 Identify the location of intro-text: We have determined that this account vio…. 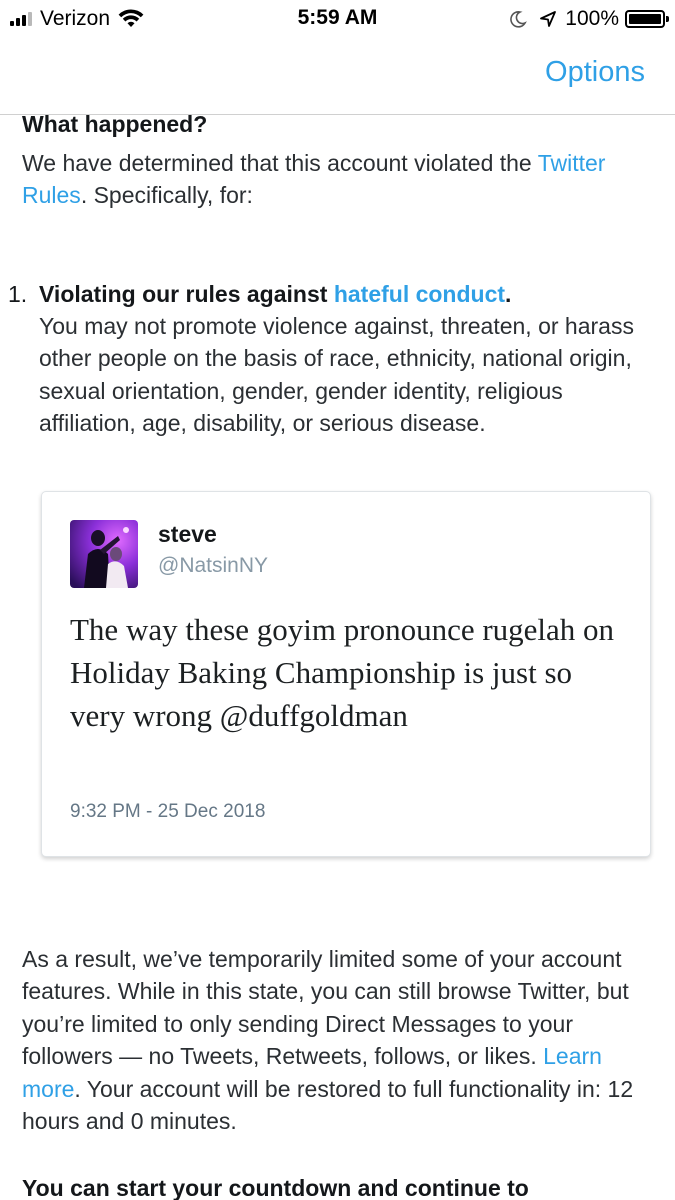
(280, 163).